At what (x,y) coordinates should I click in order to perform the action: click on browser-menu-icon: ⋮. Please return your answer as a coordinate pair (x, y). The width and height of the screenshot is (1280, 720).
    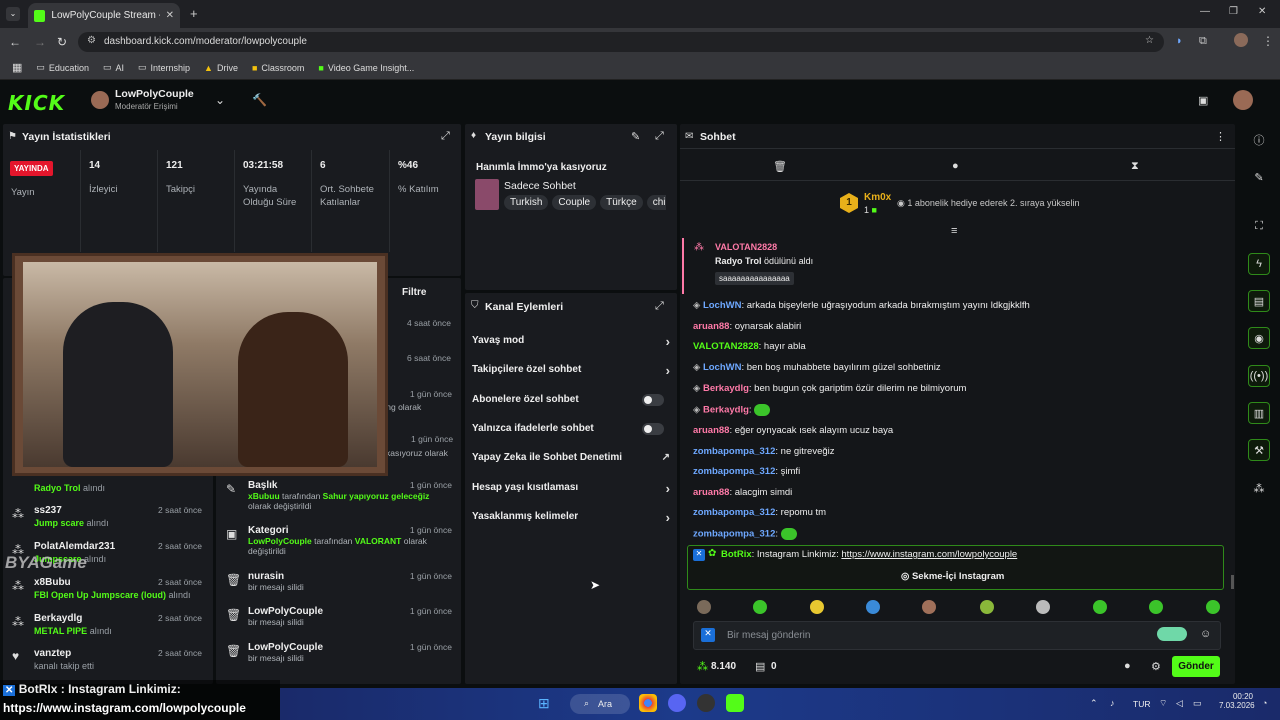
    Looking at the image, I should click on (1268, 41).